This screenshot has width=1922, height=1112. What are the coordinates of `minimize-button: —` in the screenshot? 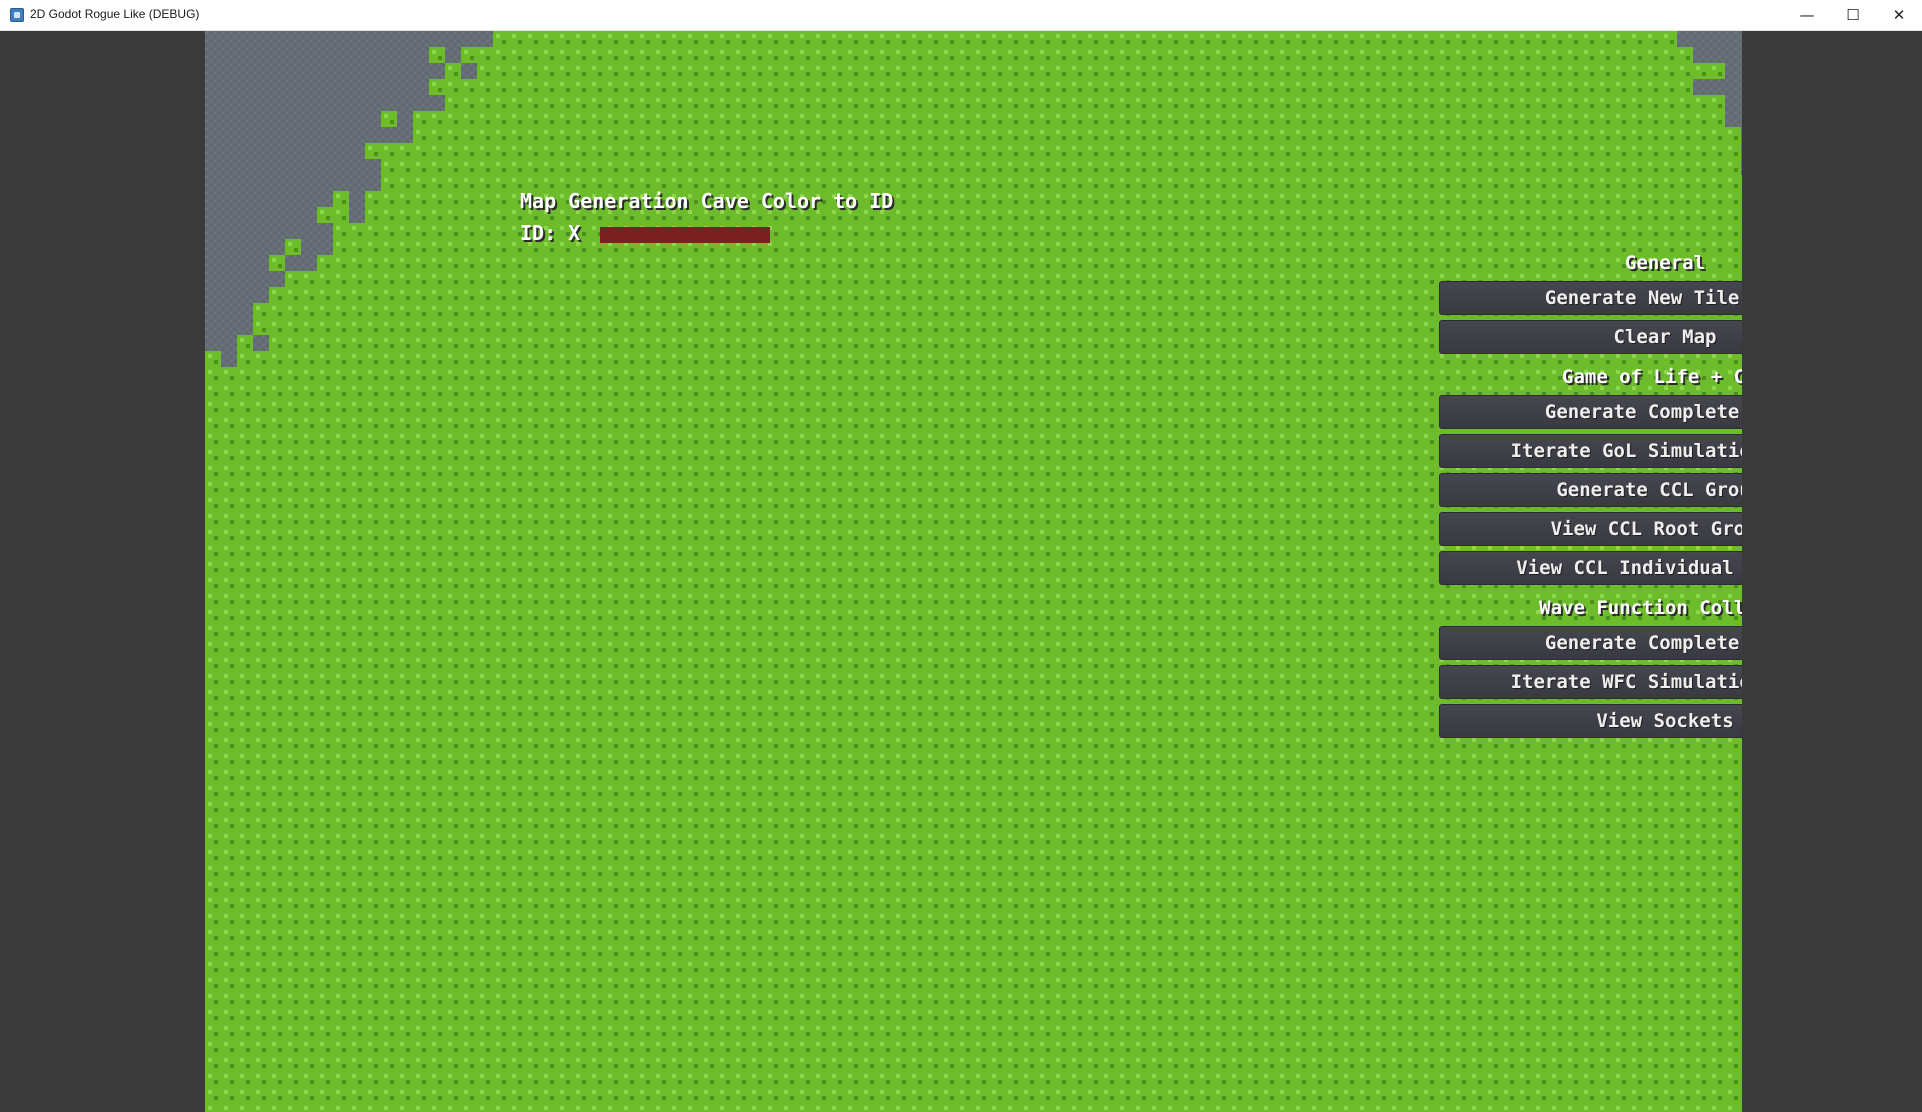 It's located at (1807, 15).